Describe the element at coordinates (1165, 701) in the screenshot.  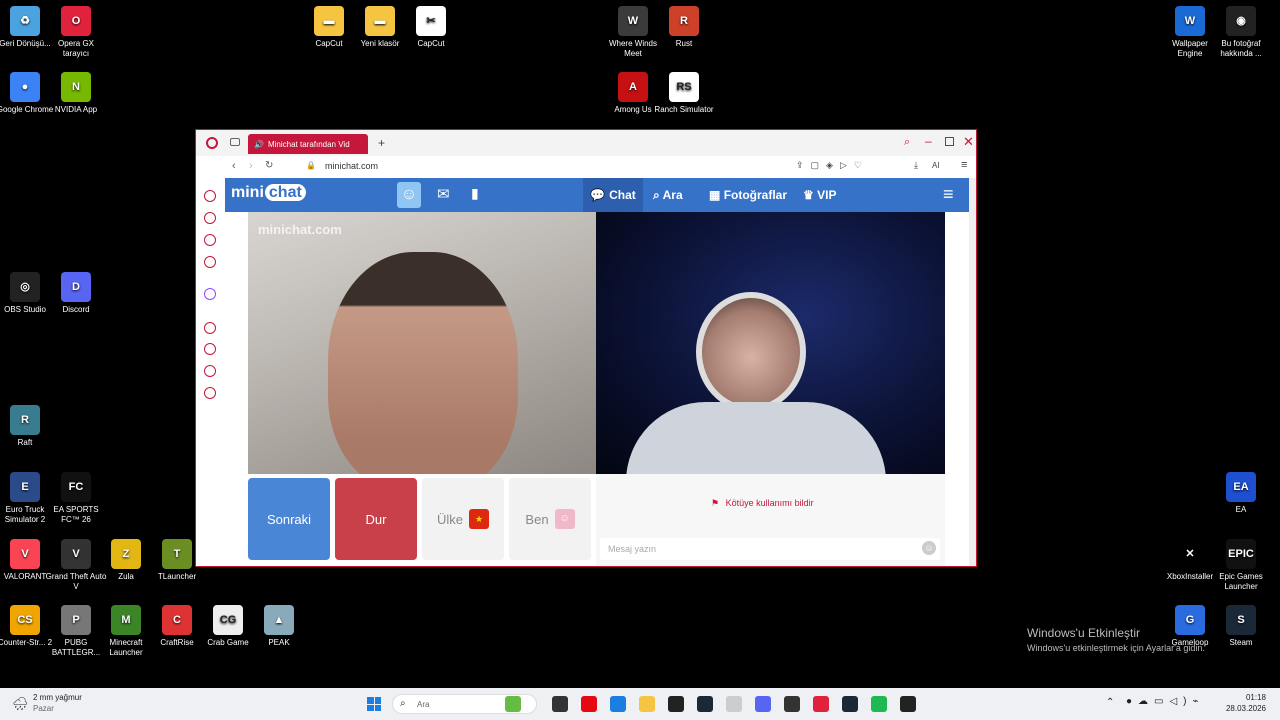
I see `tray-icons: ●☁▭◁)⌁` at that location.